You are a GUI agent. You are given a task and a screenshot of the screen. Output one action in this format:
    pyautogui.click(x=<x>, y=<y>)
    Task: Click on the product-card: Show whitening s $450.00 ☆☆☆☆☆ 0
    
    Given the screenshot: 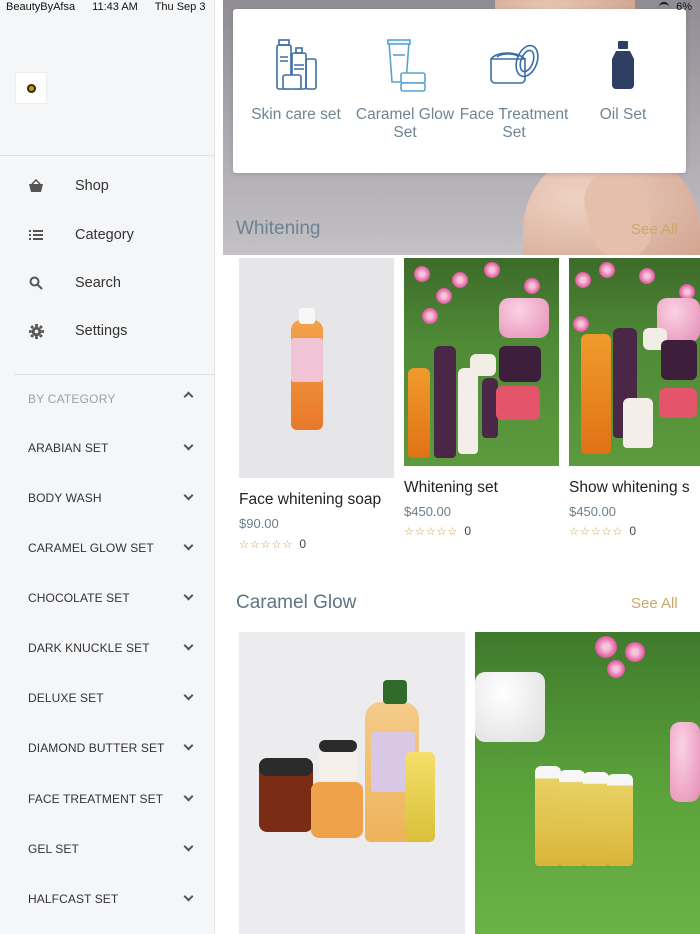 What is the action you would take?
    pyautogui.click(x=634, y=403)
    